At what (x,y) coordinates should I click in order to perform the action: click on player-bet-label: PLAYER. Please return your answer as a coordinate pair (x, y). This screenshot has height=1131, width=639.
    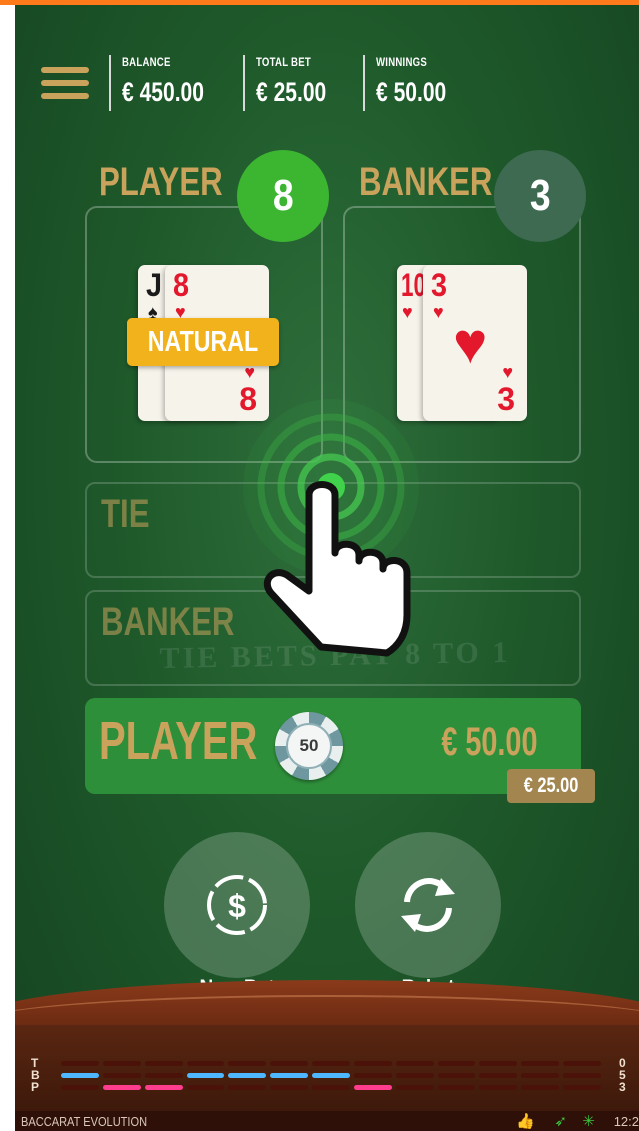
    Looking at the image, I should click on (178, 741).